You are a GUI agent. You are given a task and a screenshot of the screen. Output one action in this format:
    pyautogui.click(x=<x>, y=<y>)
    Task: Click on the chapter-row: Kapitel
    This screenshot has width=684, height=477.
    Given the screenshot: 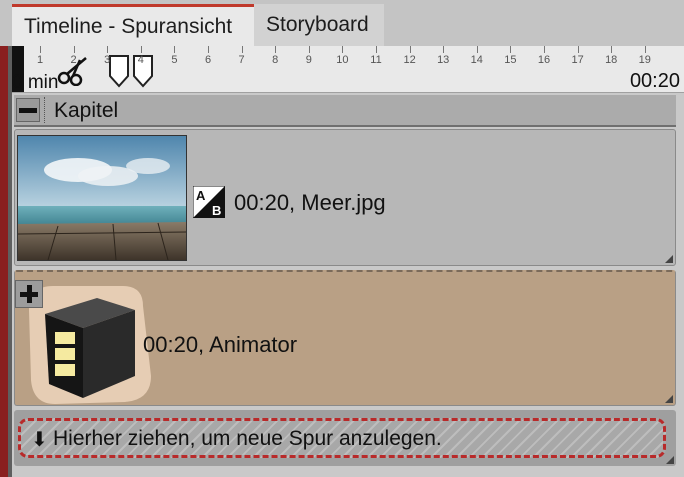 What is the action you would take?
    pyautogui.click(x=345, y=111)
    